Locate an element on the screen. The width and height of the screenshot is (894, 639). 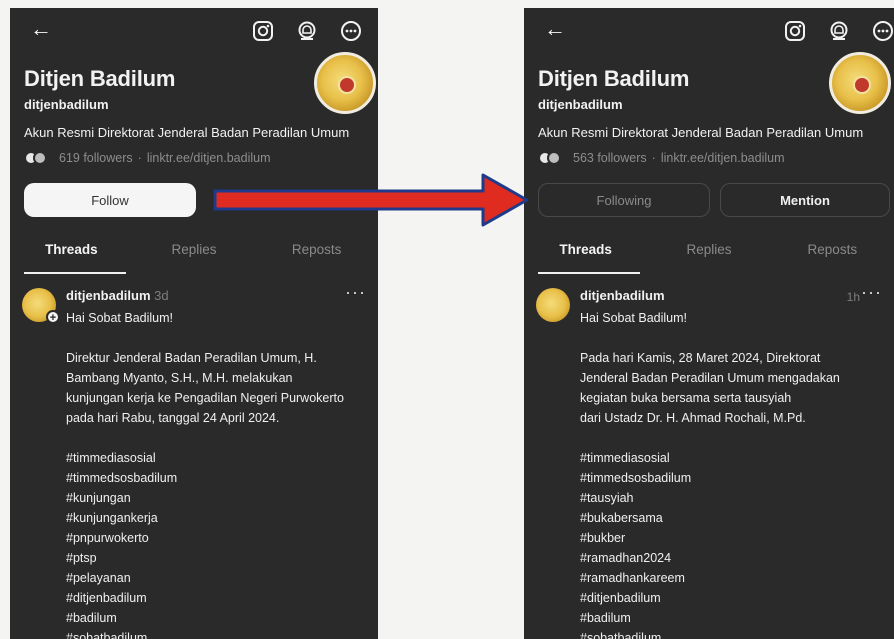
transition-arrow-icon is located at coordinates (371, 200).